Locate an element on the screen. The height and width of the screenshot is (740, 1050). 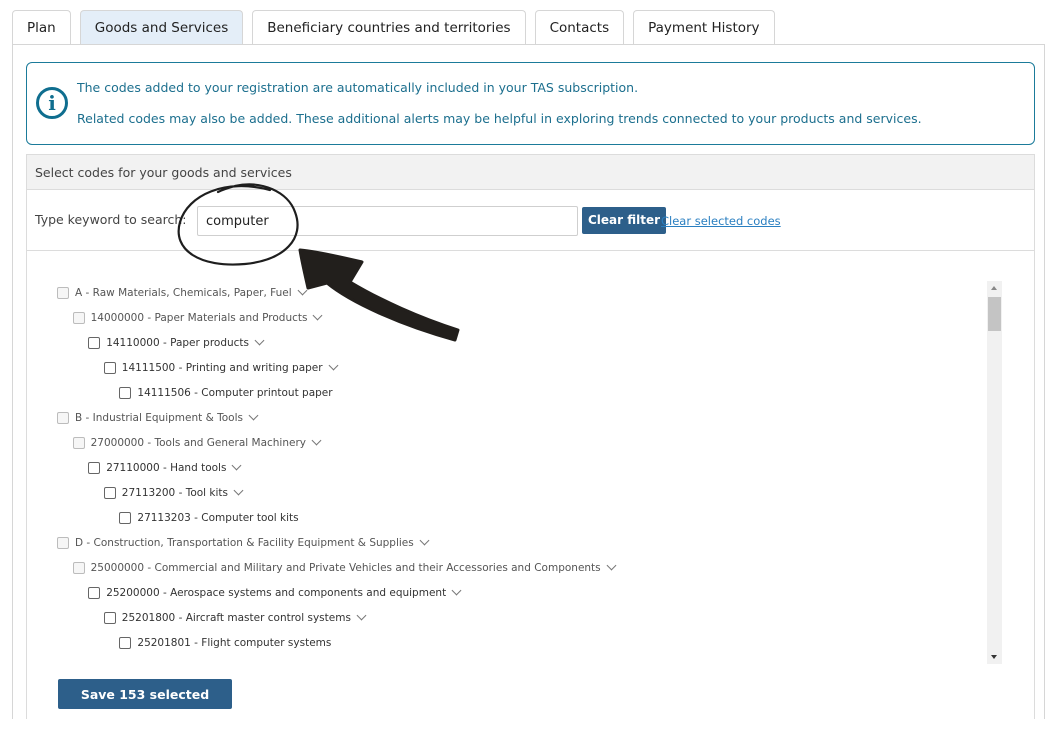
scroll-up-icon is located at coordinates (994, 288).